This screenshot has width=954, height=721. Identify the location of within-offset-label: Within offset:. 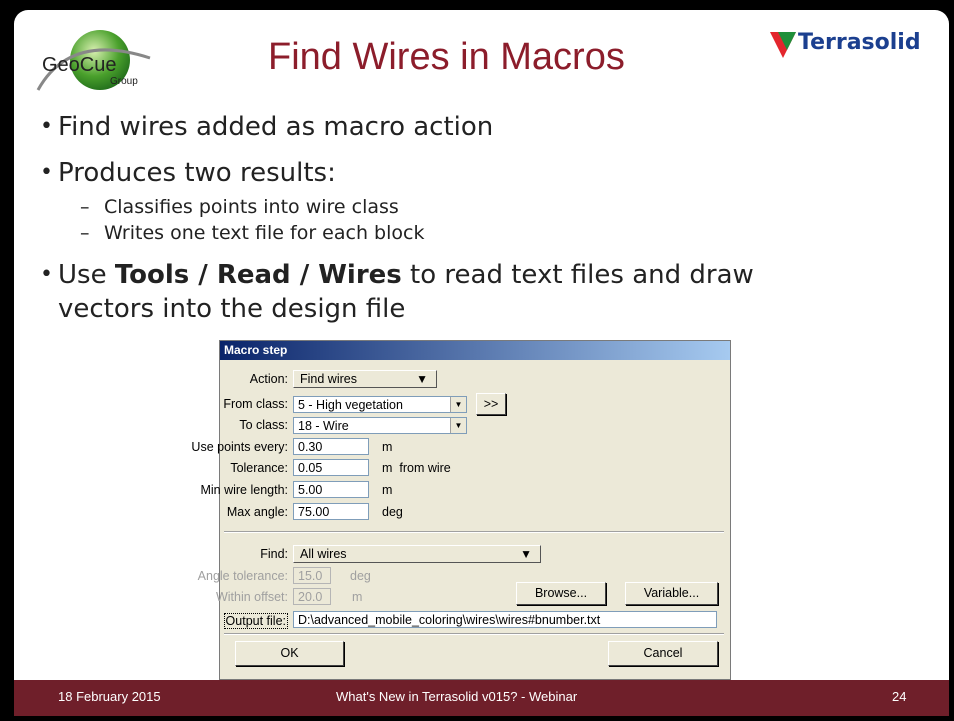
(251, 597).